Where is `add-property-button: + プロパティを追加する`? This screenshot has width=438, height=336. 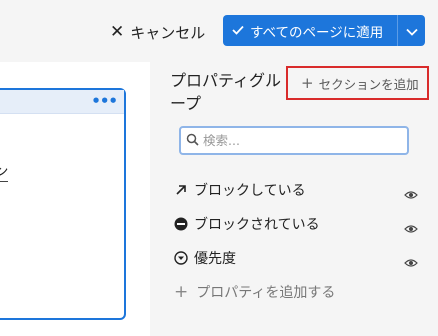 add-property-button: + プロパティを追加する is located at coordinates (254, 292).